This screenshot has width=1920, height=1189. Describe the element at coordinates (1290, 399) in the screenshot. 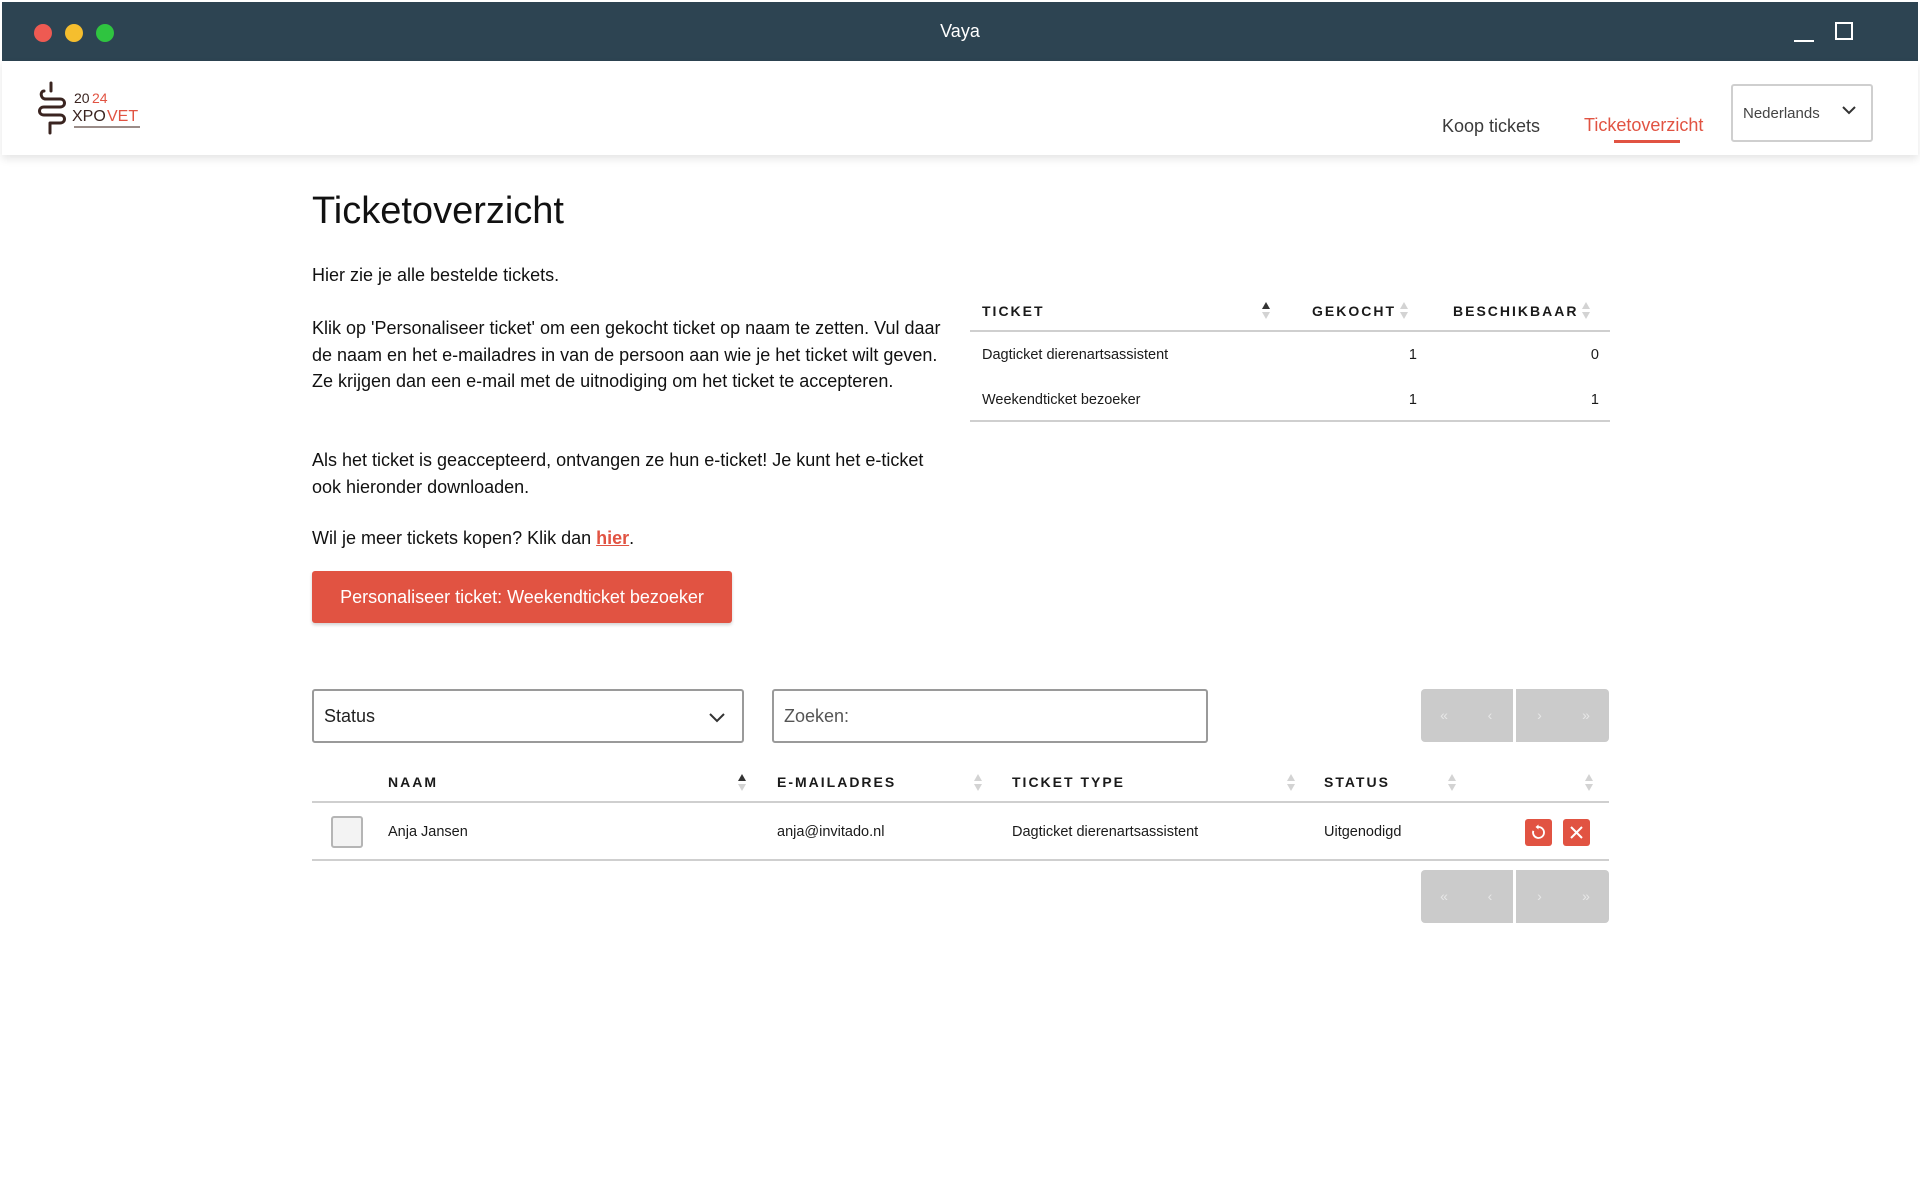

I see `table-row: Weekendticket bezoeker 1 1` at that location.